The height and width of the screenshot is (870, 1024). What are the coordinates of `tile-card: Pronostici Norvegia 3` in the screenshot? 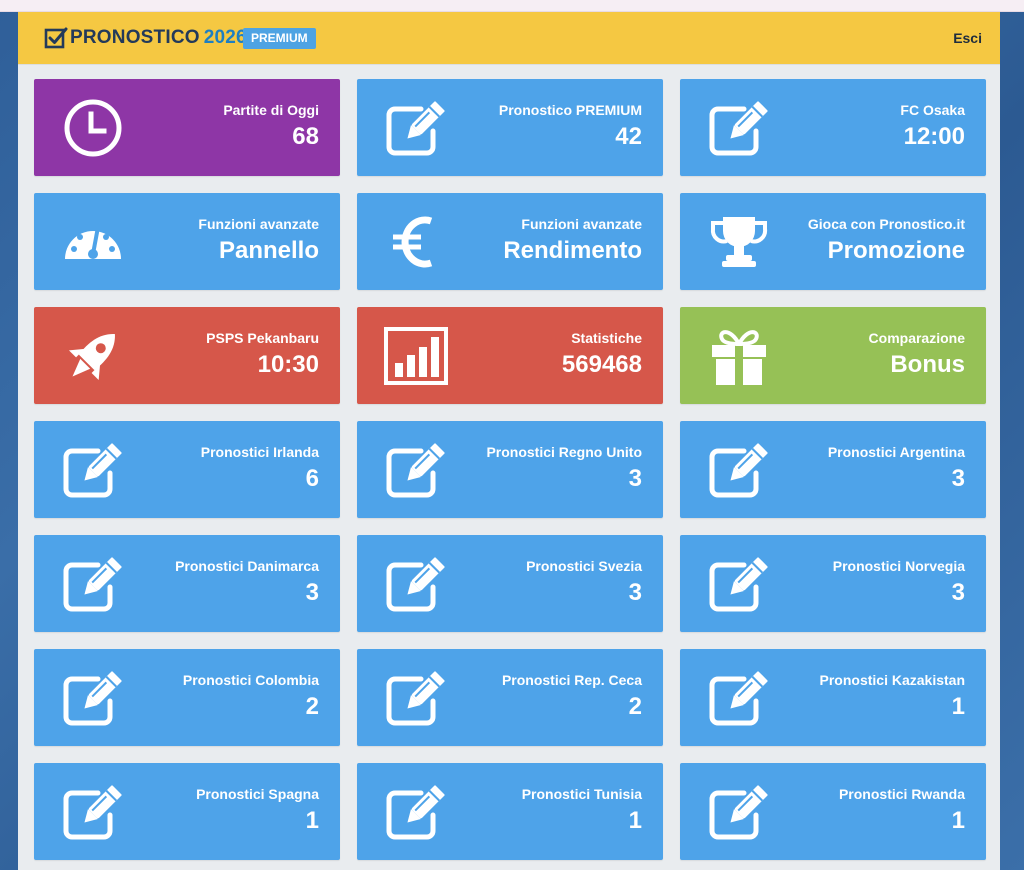 It's located at (833, 583).